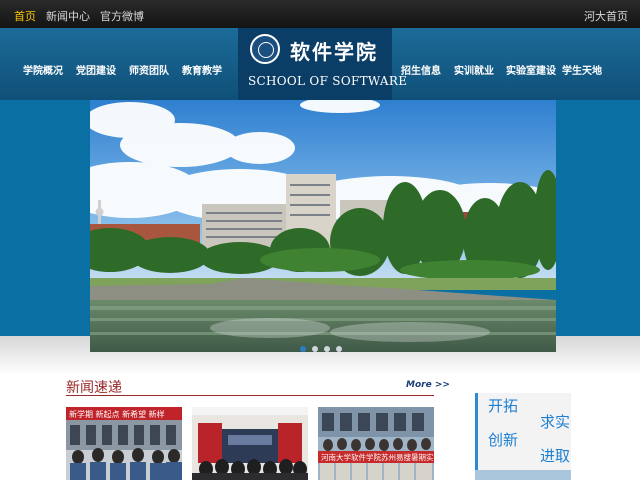 The image size is (640, 480). What do you see at coordinates (531, 69) in the screenshot?
I see `nav-item-labs: 实验室建设` at bounding box center [531, 69].